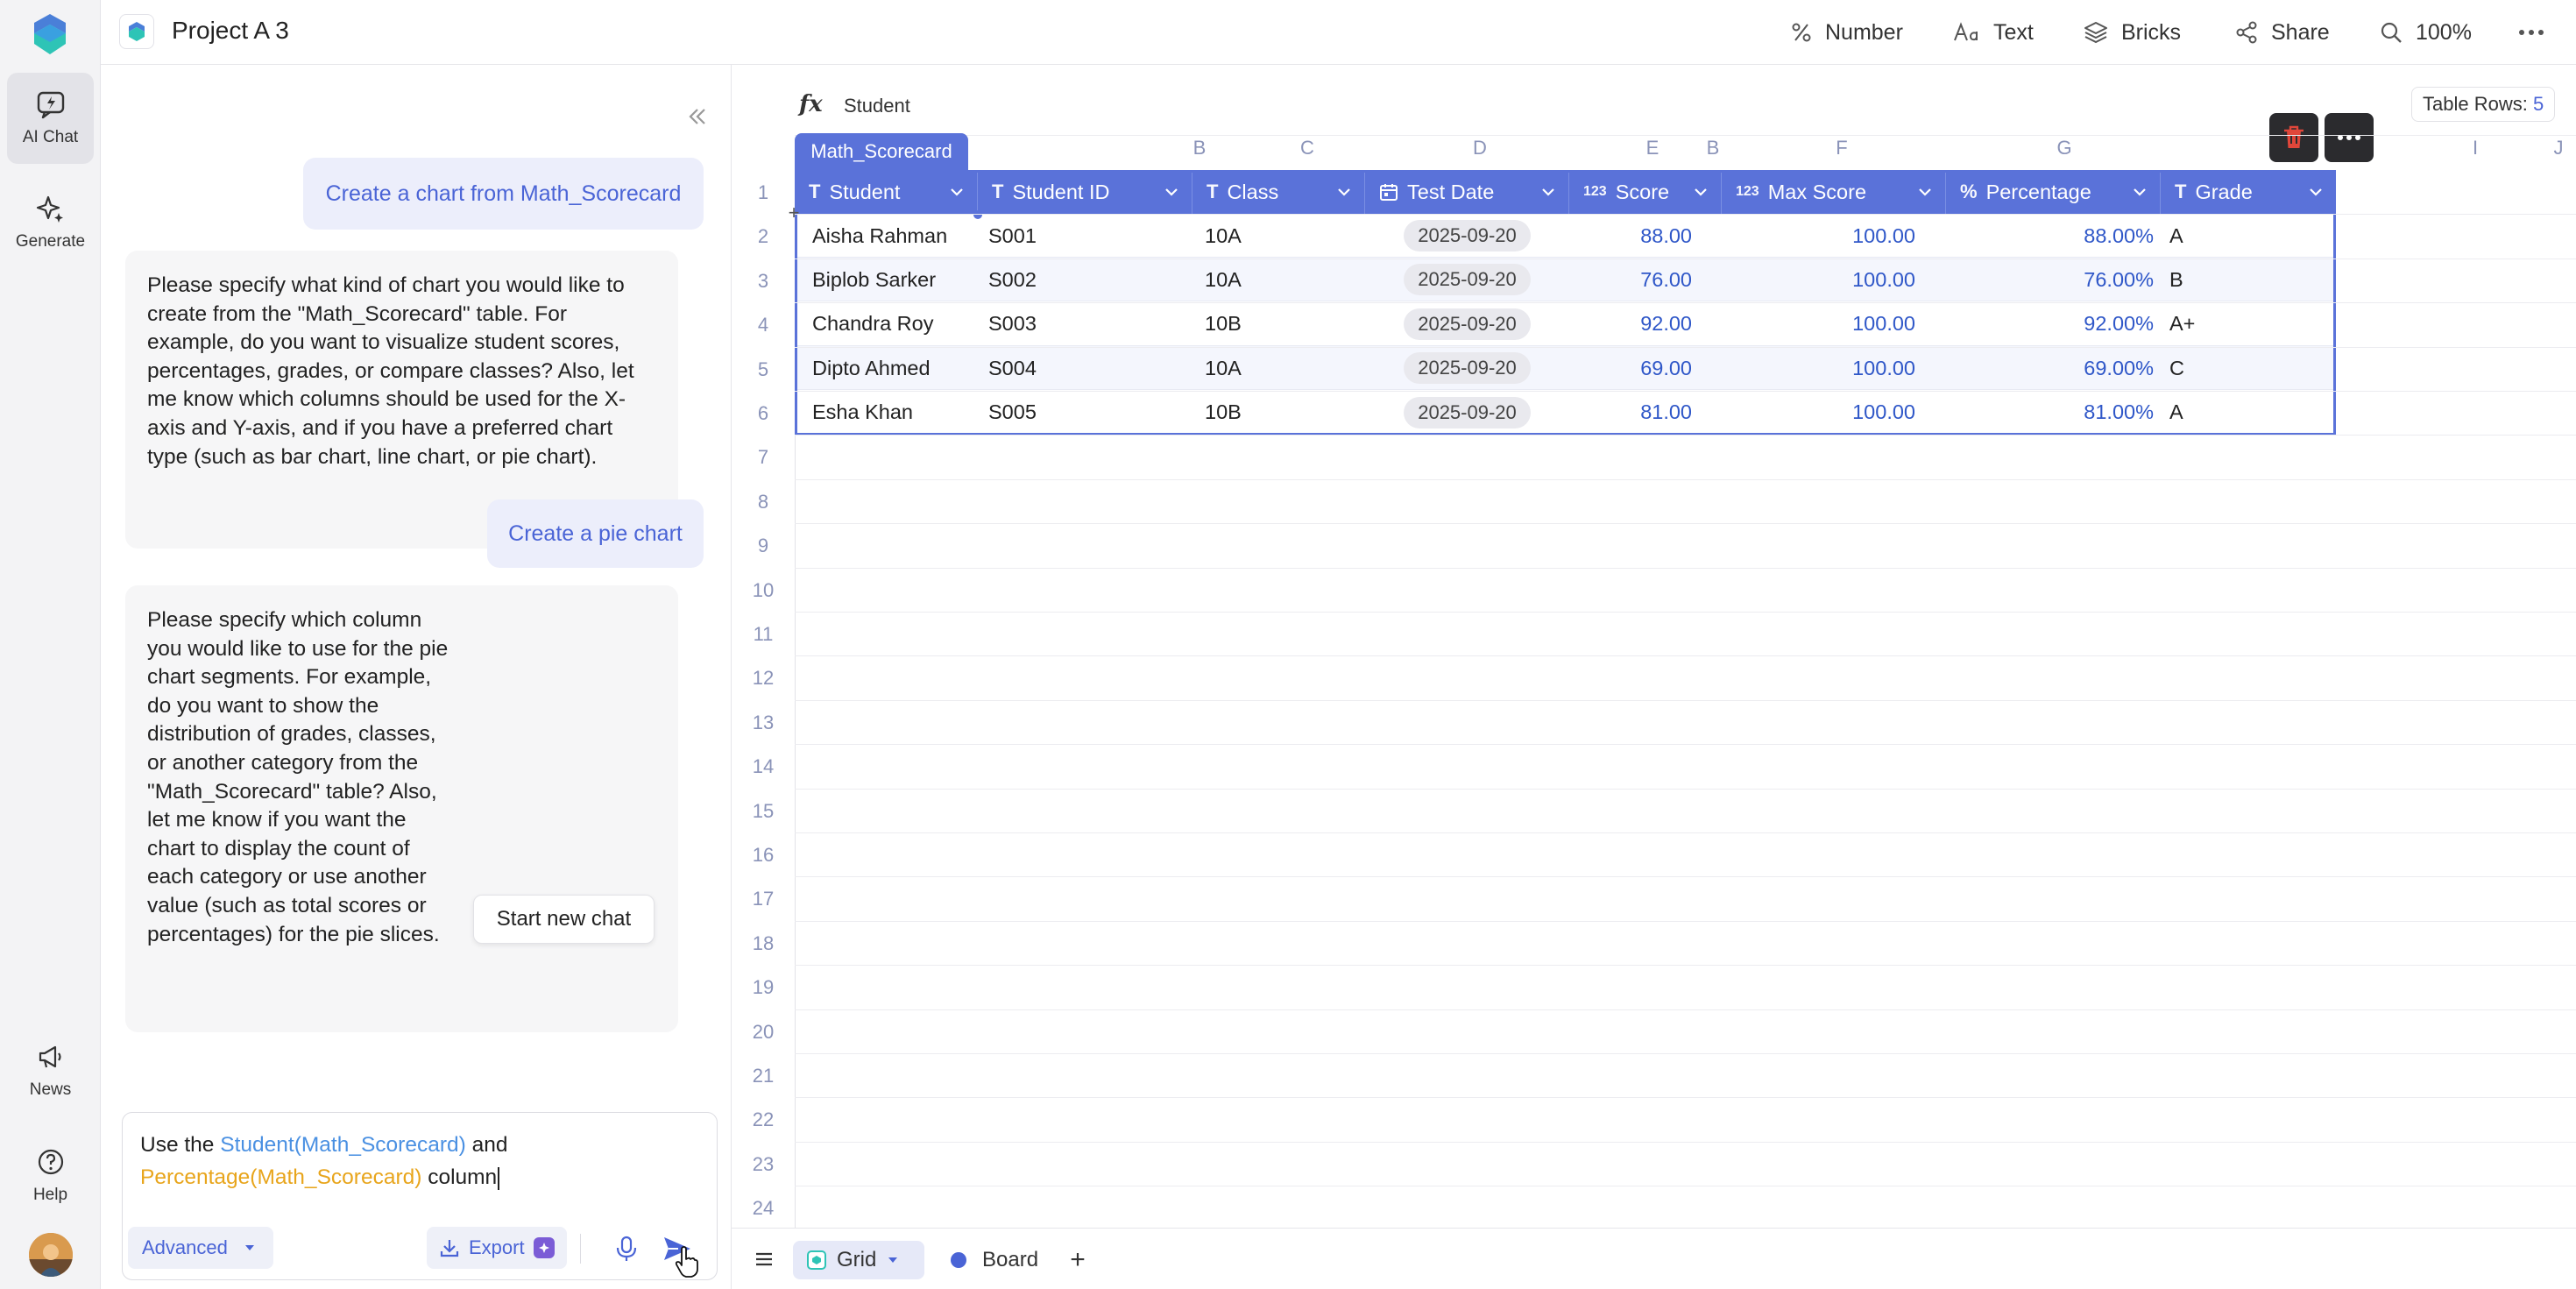 The height and width of the screenshot is (1289, 2576). What do you see at coordinates (50, 1070) in the screenshot?
I see `rail-news: News` at bounding box center [50, 1070].